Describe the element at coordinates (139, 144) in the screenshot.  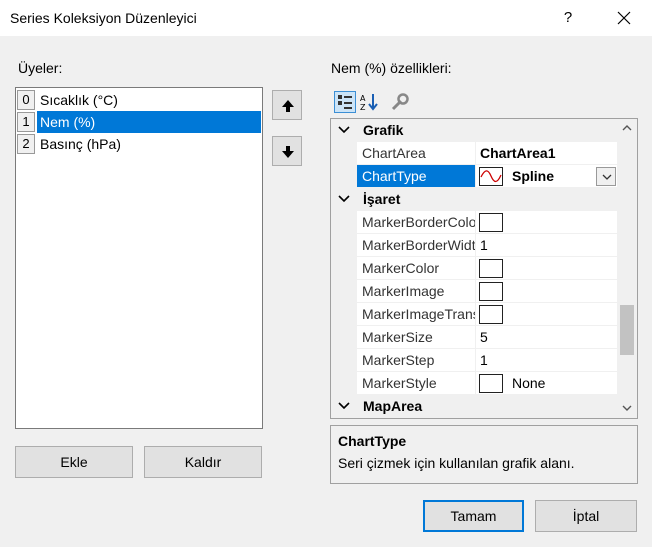
I see `member-item-basinc: 2 Basınç (hPa)` at that location.